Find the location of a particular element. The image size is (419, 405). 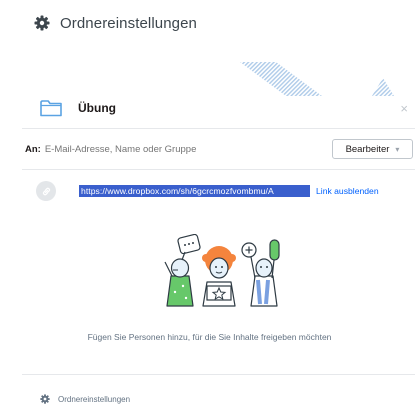

permission-dropdown: Bearbeiter ▾ is located at coordinates (372, 149).